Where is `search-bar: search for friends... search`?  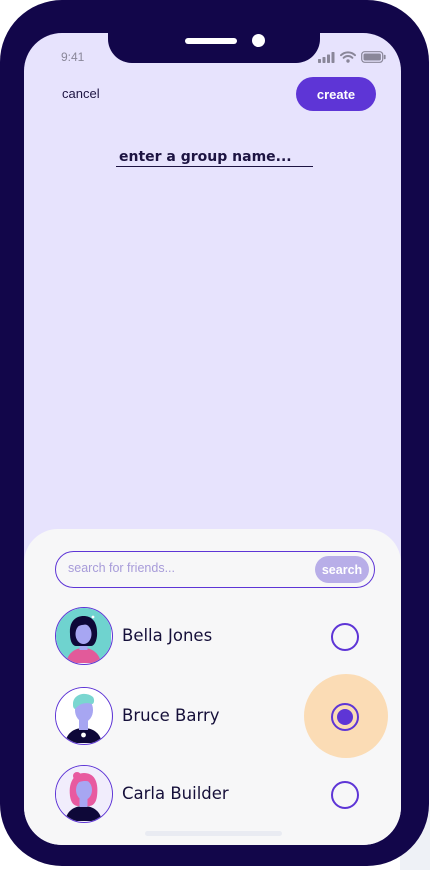 search-bar: search for friends... search is located at coordinates (215, 569).